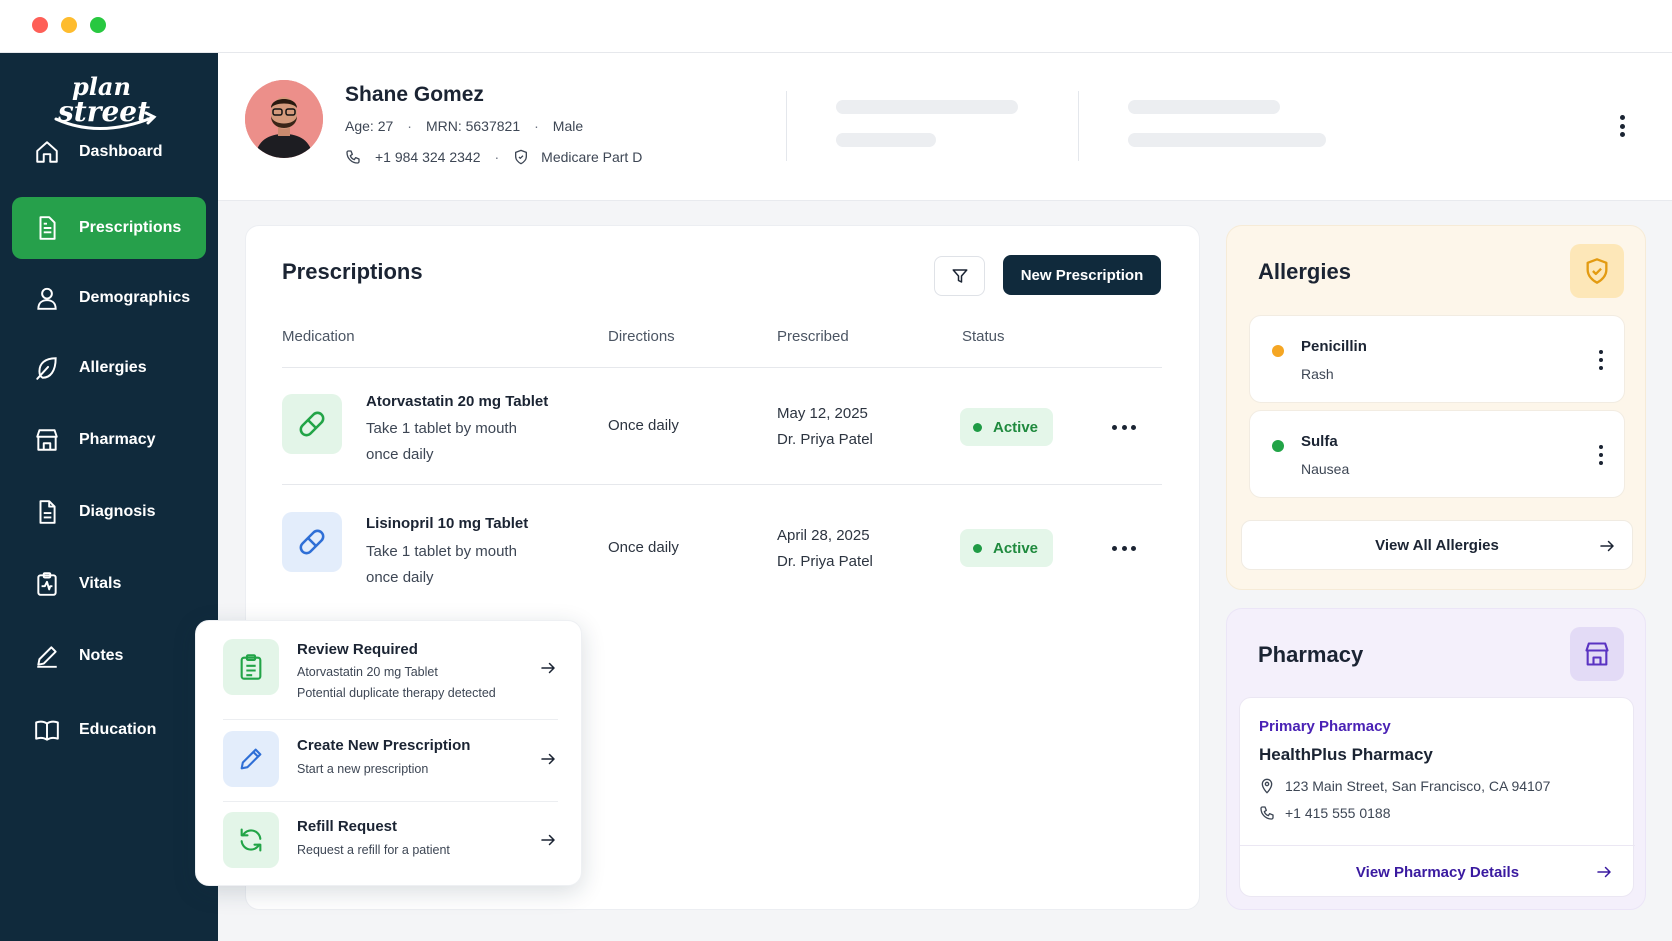 Image resolution: width=1672 pixels, height=941 pixels. What do you see at coordinates (414, 94) in the screenshot?
I see `patient-name: Shane Gomez` at bounding box center [414, 94].